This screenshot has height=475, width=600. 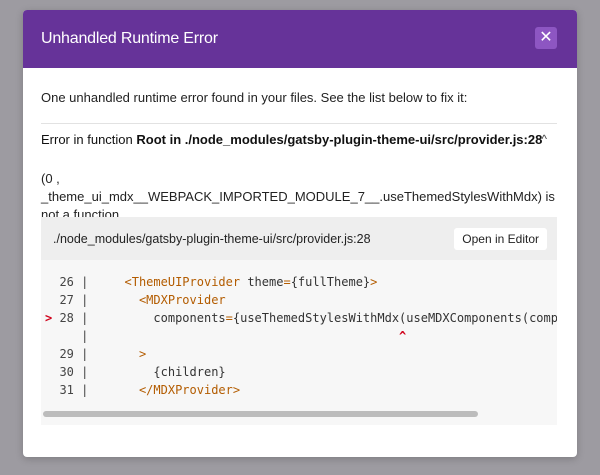 What do you see at coordinates (251, 336) in the screenshot?
I see `error-caret: ^` at bounding box center [251, 336].